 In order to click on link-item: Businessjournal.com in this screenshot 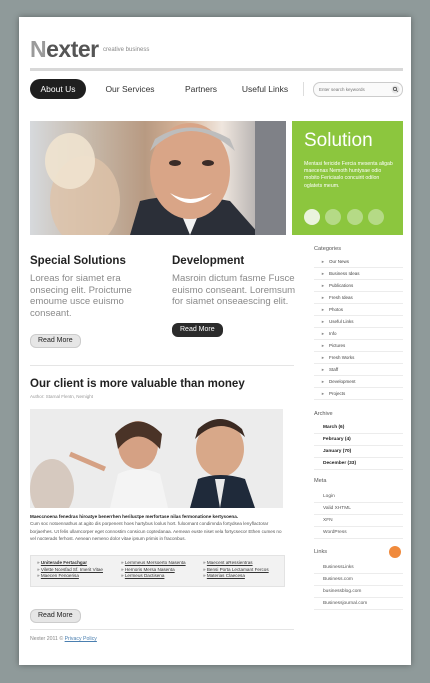, I will do `click(358, 604)`.